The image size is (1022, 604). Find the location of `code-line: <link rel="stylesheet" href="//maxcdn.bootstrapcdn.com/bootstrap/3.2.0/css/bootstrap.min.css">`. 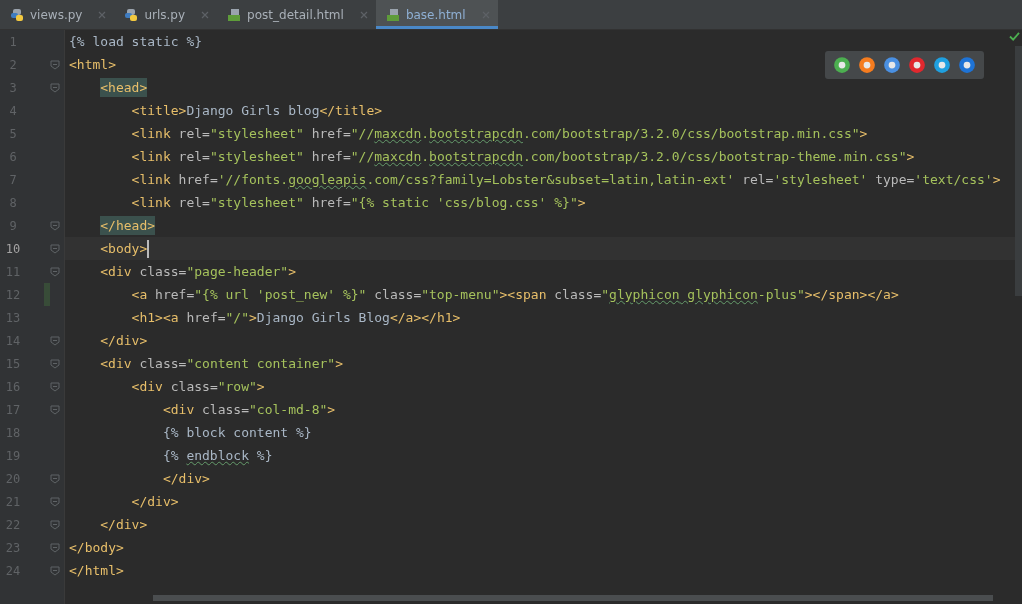

code-line: <link rel="stylesheet" href="//maxcdn.bootstrapcdn.com/bootstrap/3.2.0/css/bootstrap.min.css"> is located at coordinates (499, 133).